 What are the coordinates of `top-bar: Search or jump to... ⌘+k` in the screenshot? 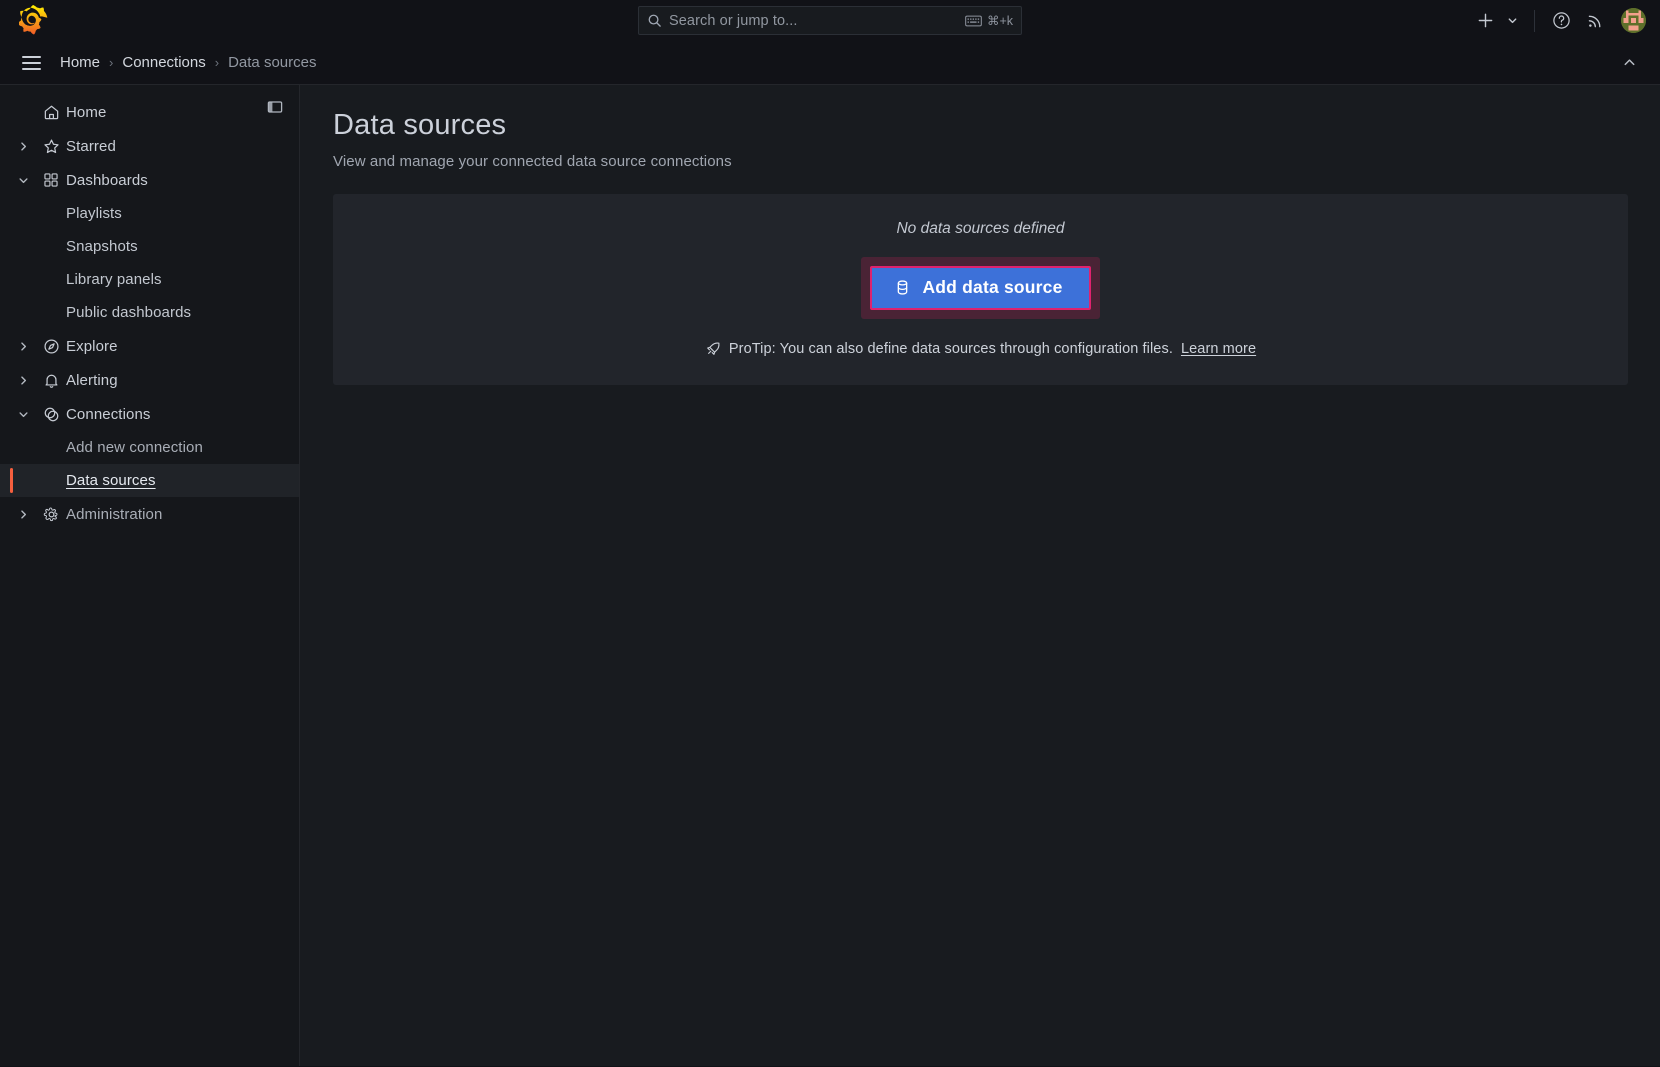 It's located at (830, 20).